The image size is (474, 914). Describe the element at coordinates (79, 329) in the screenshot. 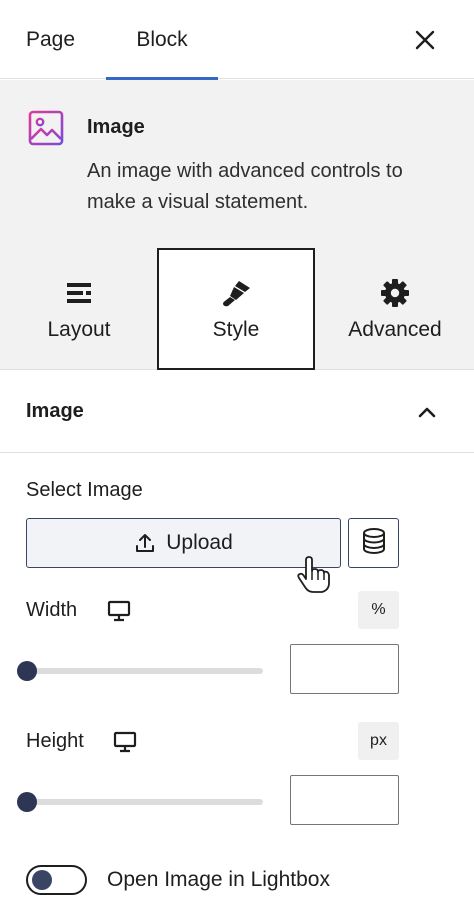

I see `tab-layout-label: Layout` at that location.